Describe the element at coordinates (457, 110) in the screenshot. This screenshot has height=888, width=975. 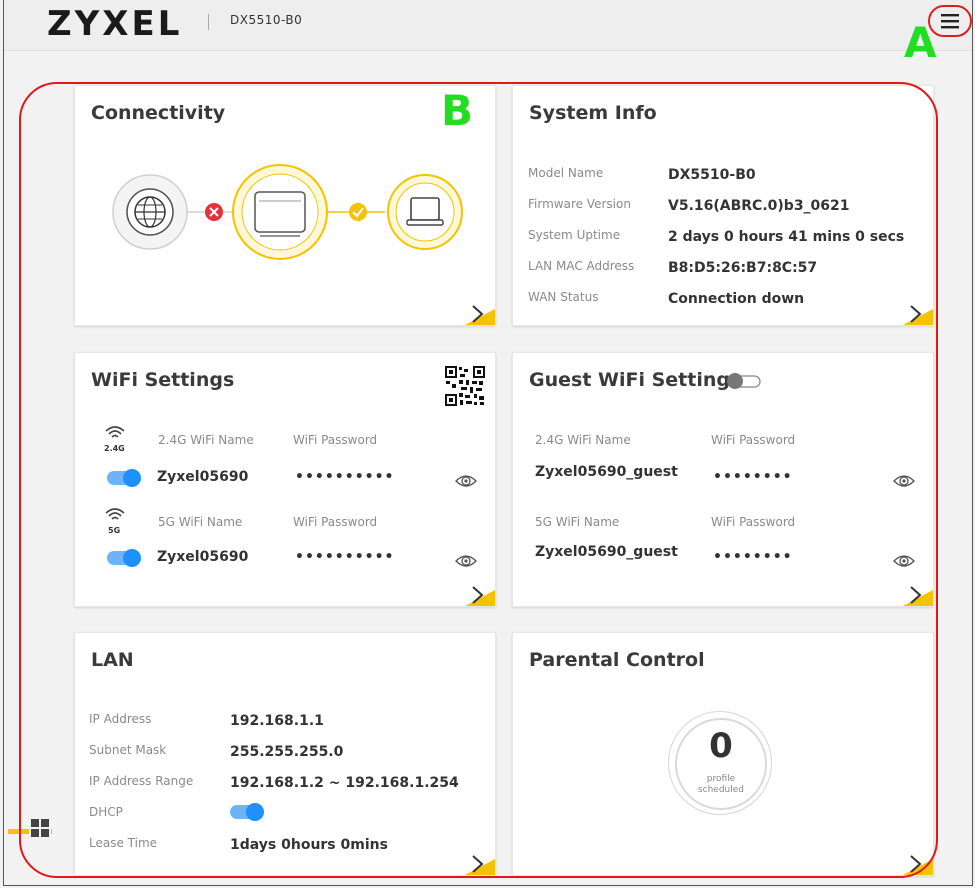
I see `annotation-b: B` at that location.